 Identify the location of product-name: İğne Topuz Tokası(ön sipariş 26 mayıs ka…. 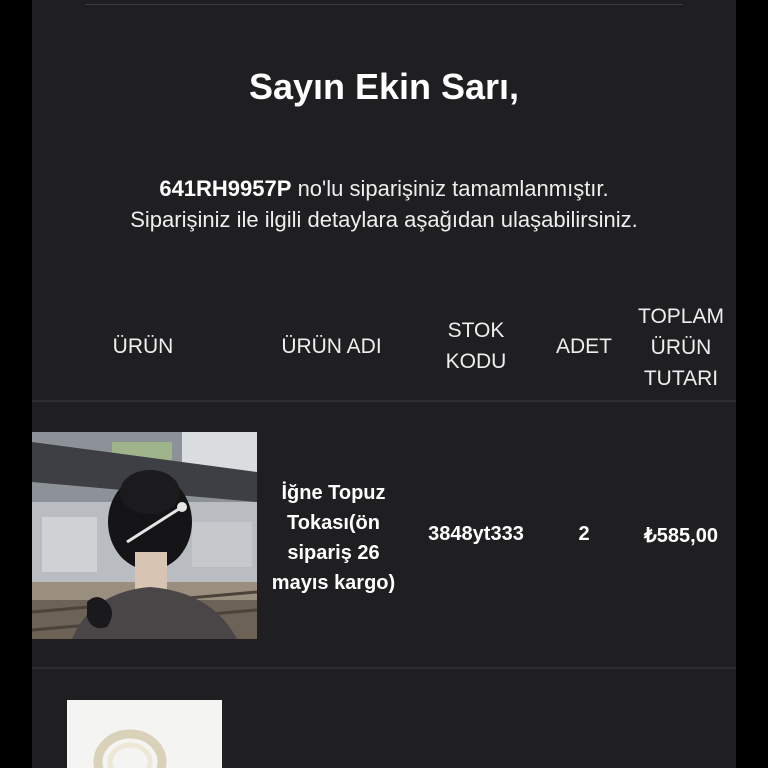
(333, 538).